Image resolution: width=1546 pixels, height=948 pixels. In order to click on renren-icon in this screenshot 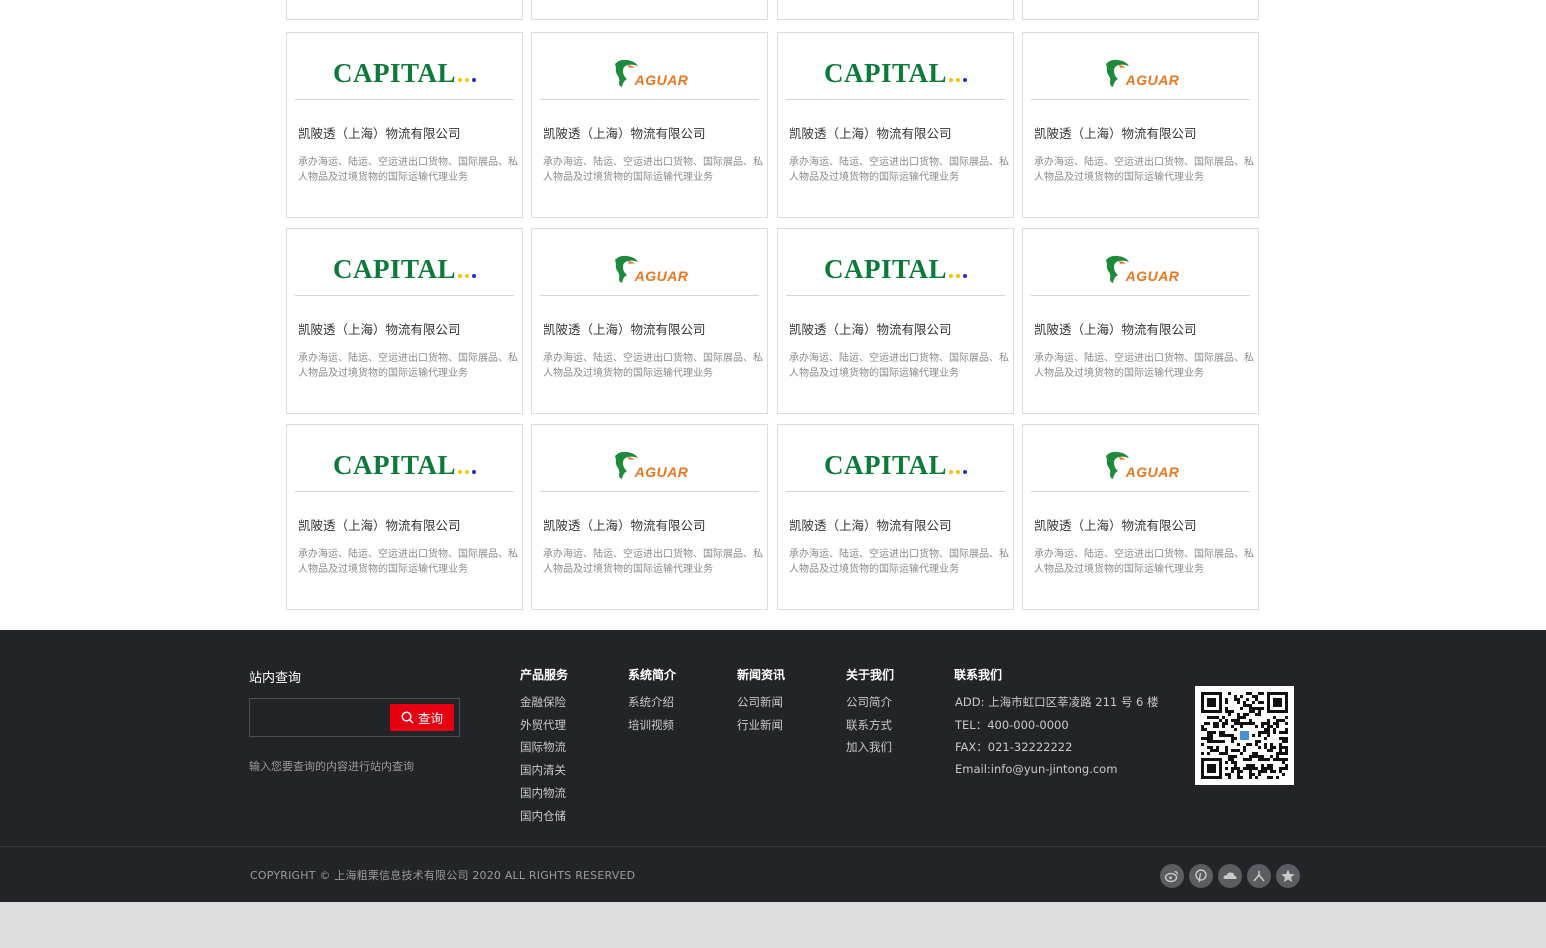, I will do `click(1259, 876)`.